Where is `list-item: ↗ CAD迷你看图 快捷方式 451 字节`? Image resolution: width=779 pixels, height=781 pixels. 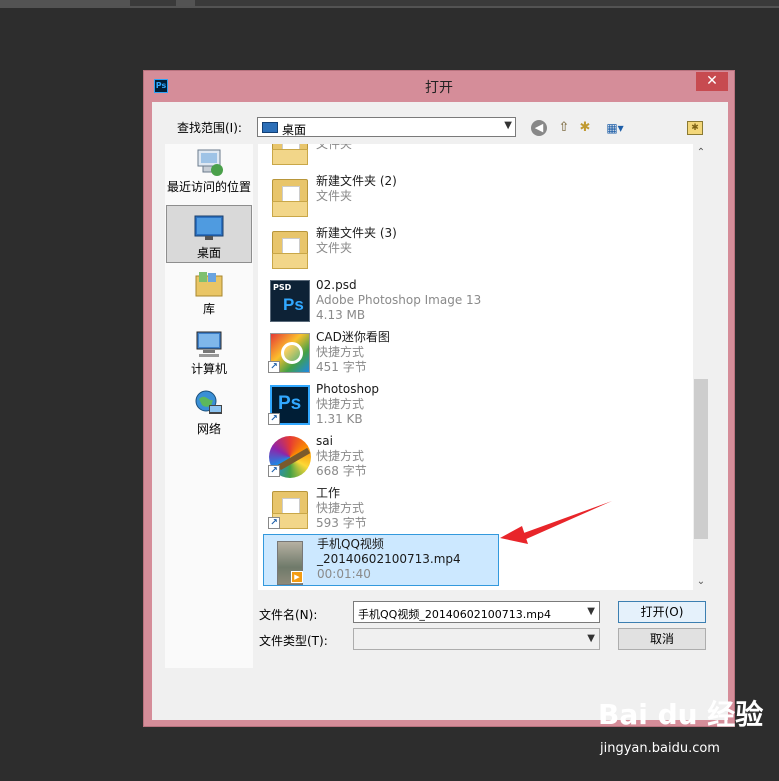 list-item: ↗ CAD迷你看图 快捷方式 451 字节 is located at coordinates (381, 352).